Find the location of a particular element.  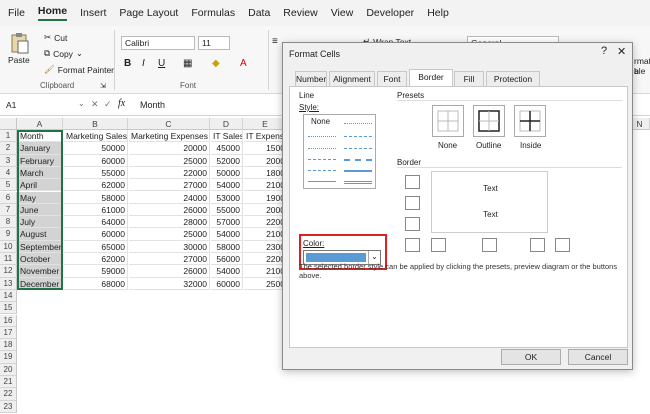

row-header: 21 is located at coordinates (8, 382).